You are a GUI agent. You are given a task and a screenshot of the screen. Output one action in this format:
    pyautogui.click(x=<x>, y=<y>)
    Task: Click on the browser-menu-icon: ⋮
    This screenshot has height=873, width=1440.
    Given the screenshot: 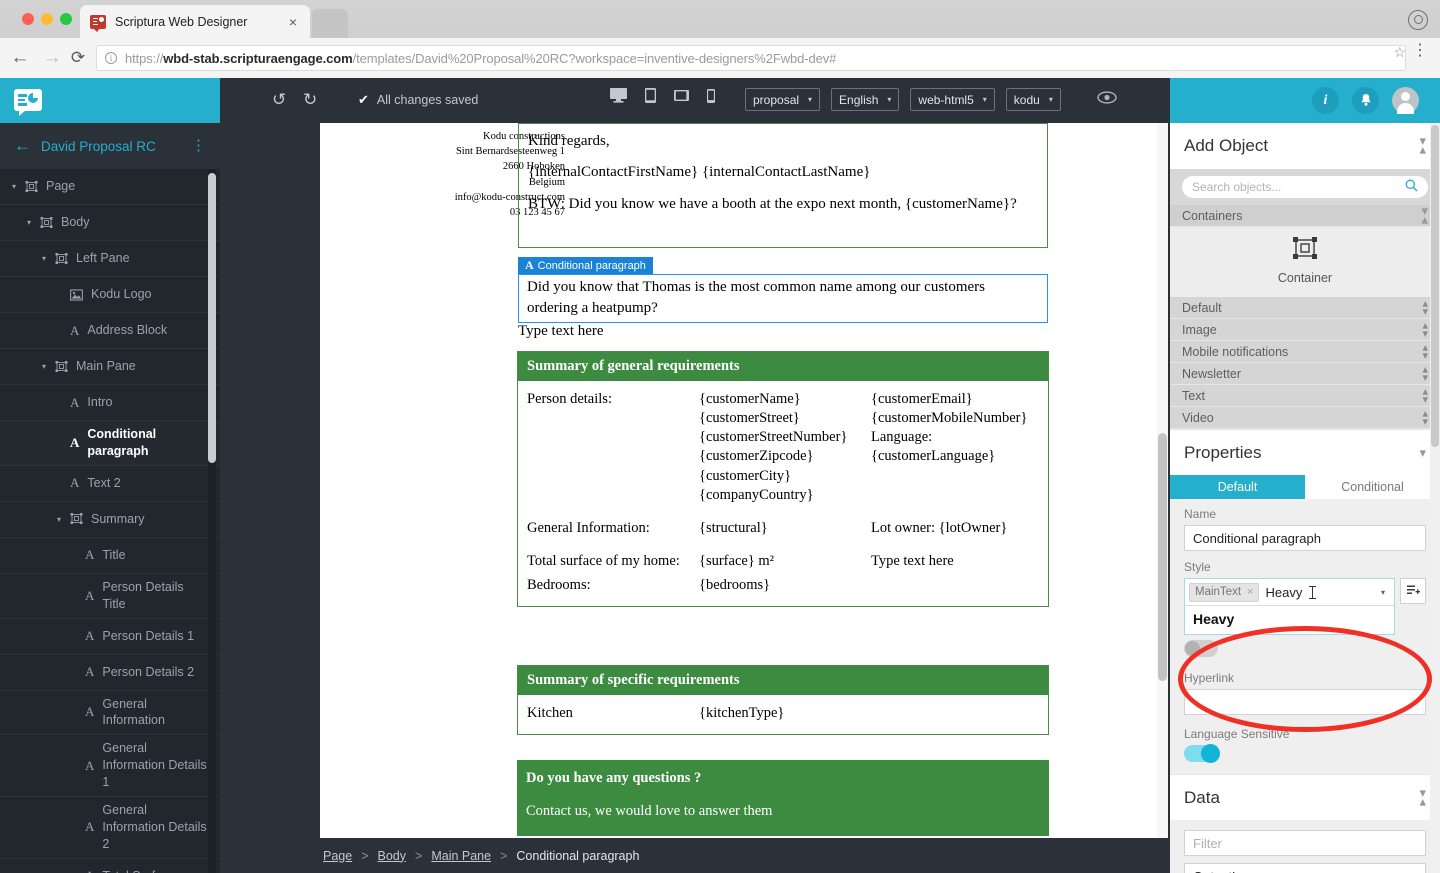 What is the action you would take?
    pyautogui.click(x=1420, y=51)
    